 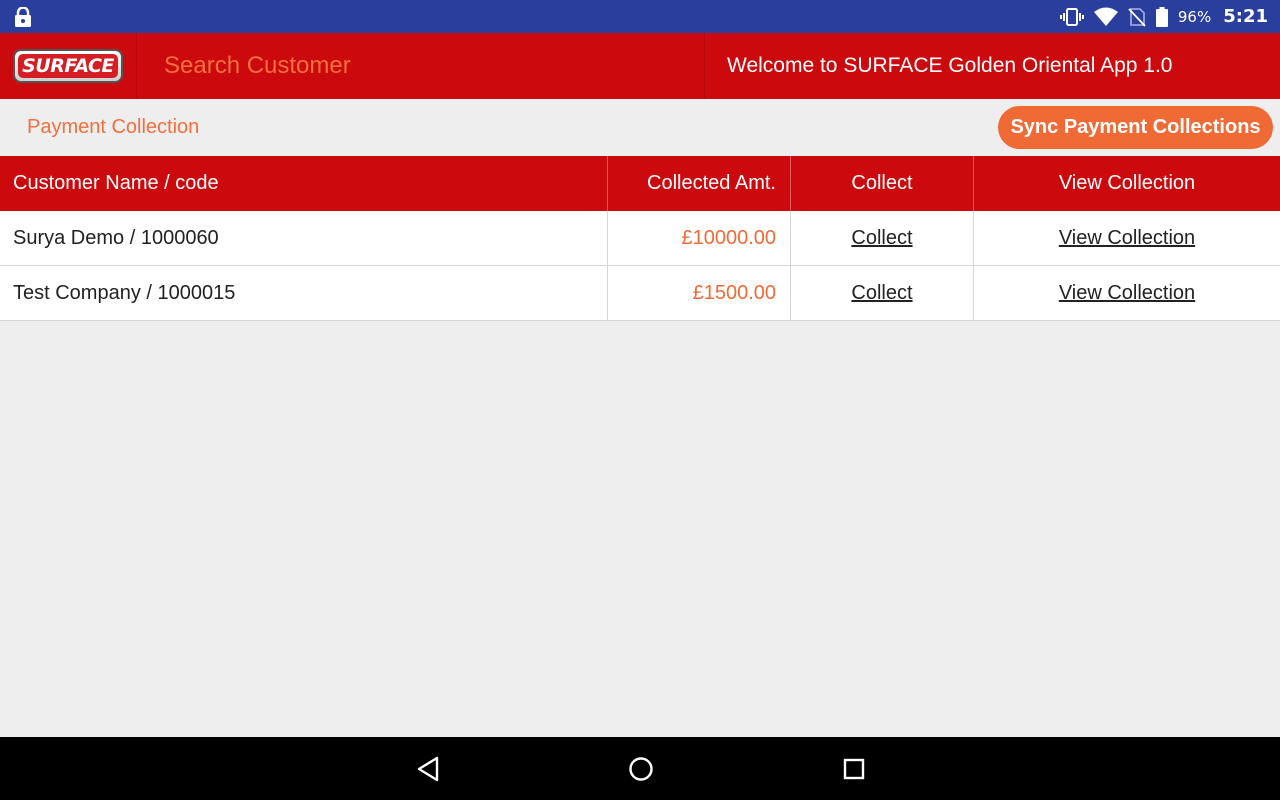 I want to click on recents-button, so click(x=854, y=769).